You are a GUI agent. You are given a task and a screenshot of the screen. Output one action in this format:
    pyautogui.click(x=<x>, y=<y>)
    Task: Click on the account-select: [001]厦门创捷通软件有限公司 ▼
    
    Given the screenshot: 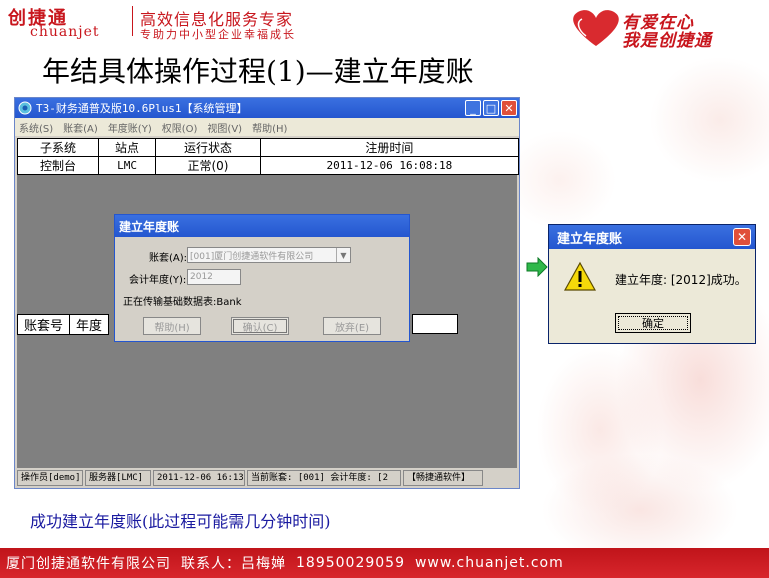 What is the action you would take?
    pyautogui.click(x=269, y=255)
    